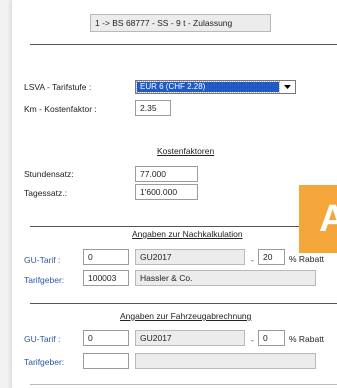 This screenshot has width=337, height=388. I want to click on badge-letter: A, so click(328, 219).